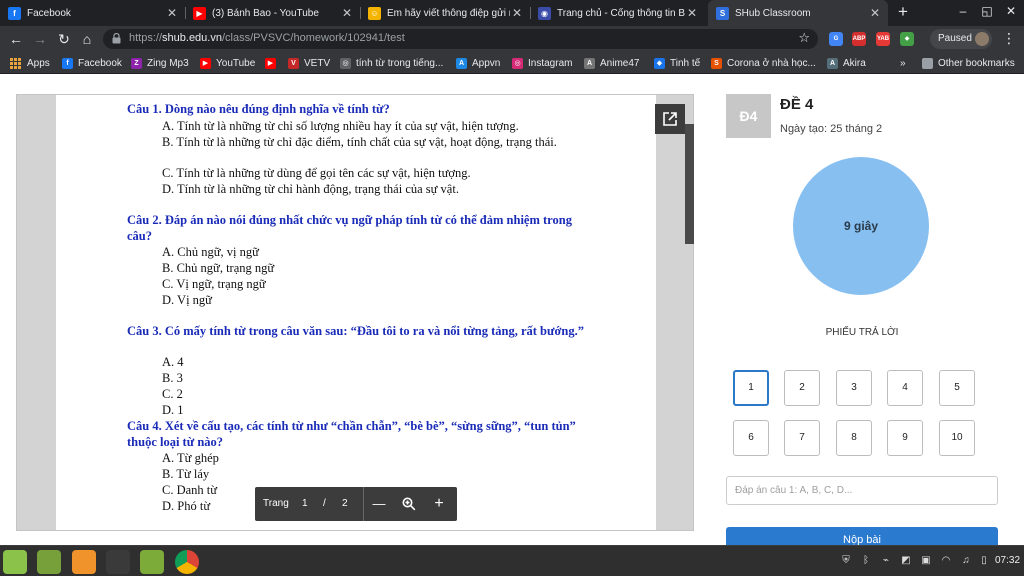 This screenshot has height=576, width=1024. I want to click on globe-icon: ◎, so click(345, 63).